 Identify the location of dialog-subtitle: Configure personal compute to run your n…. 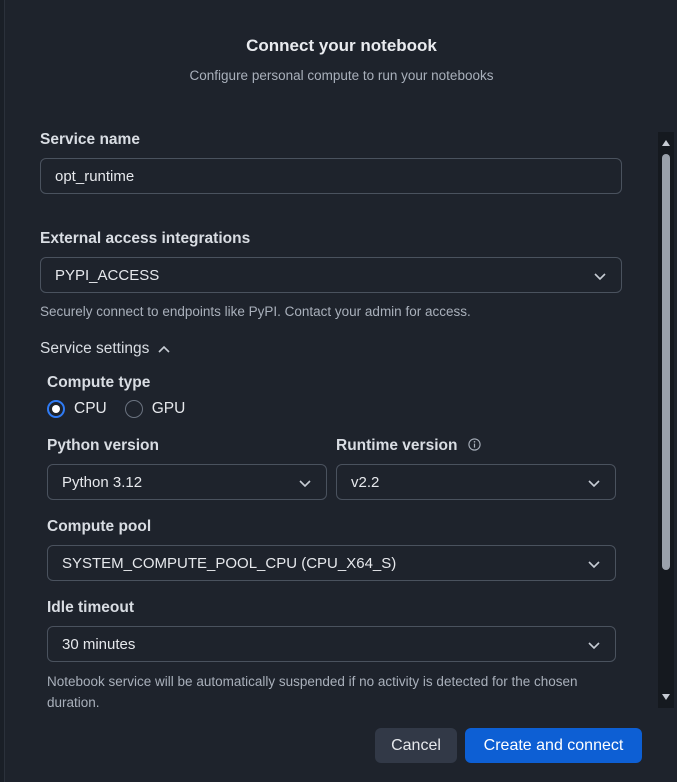
(341, 75).